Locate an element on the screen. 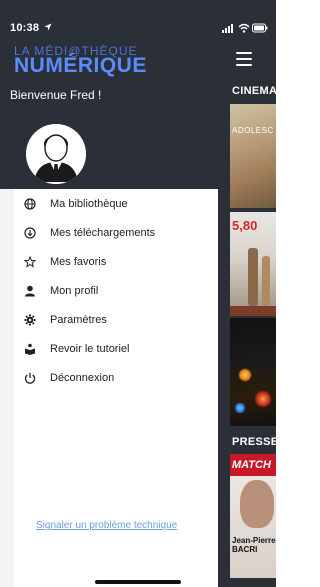 The width and height of the screenshot is (320, 587). menu-item-logout: Déconnexion is located at coordinates (116, 377).